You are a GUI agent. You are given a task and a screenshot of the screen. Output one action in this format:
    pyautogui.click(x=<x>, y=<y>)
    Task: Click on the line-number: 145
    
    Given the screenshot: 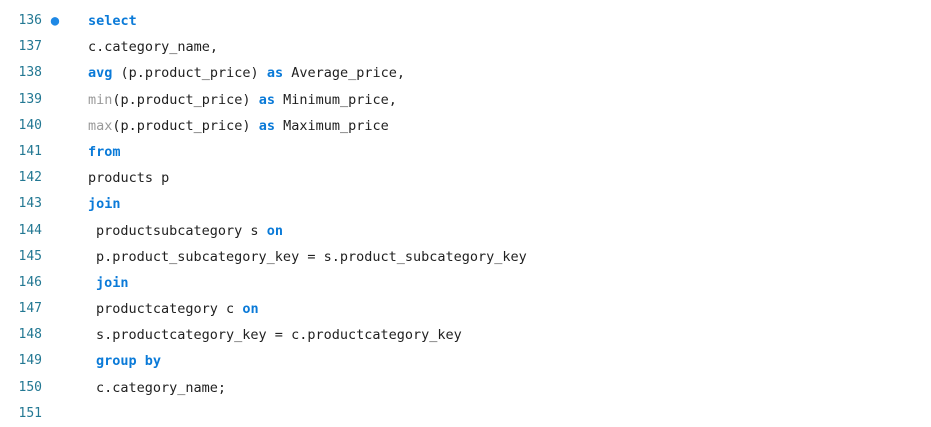 What is the action you would take?
    pyautogui.click(x=30, y=256)
    